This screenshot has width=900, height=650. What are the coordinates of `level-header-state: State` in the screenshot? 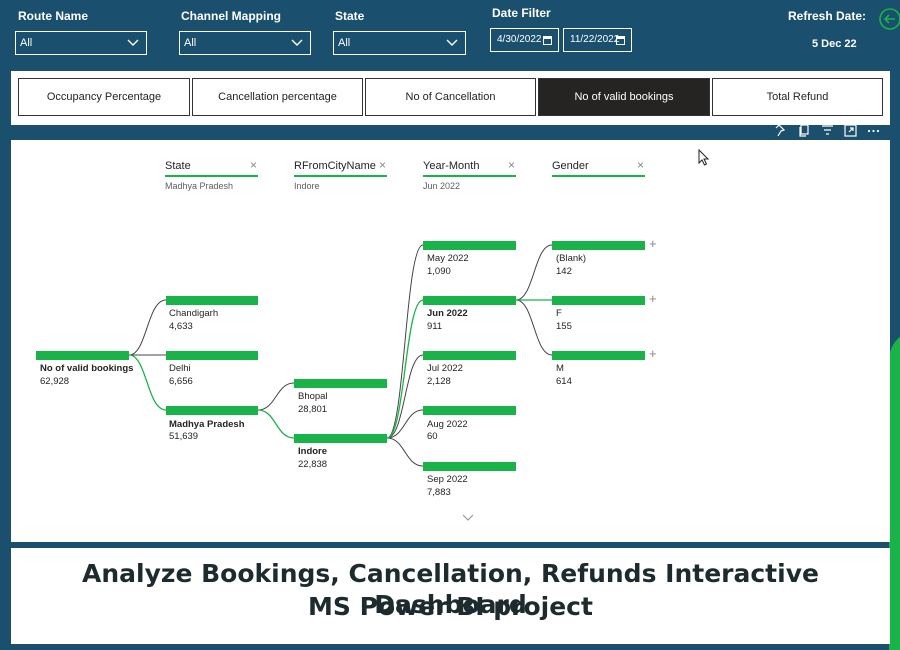 It's located at (178, 166).